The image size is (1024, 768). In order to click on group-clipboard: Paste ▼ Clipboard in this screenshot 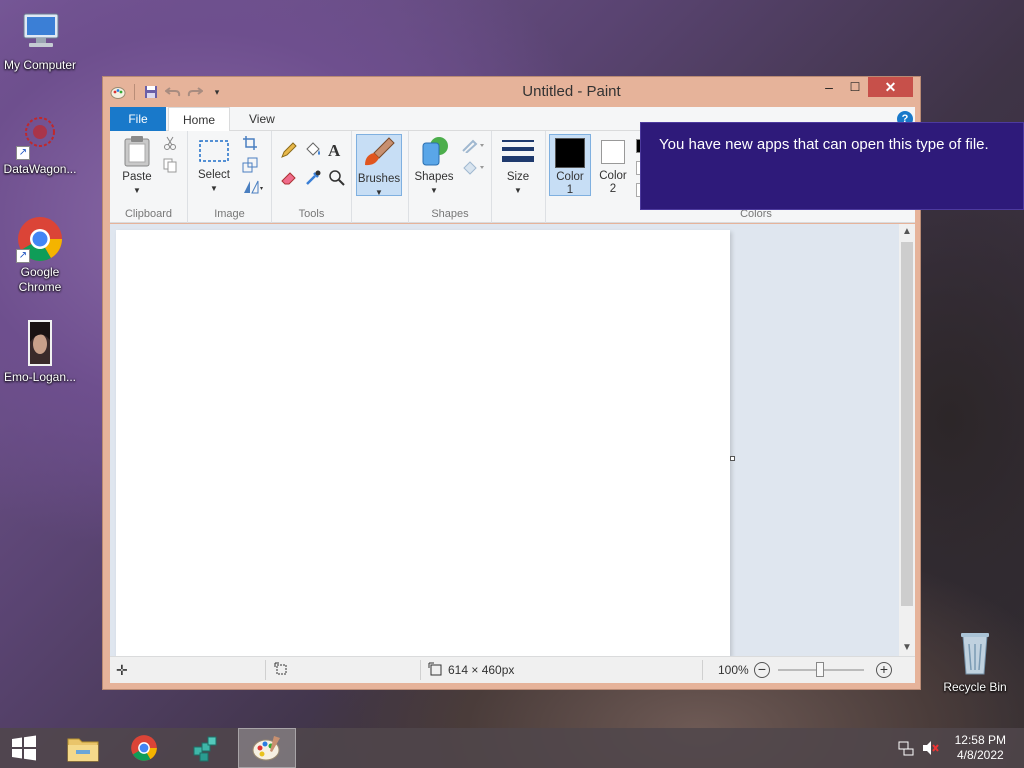, I will do `click(149, 177)`.